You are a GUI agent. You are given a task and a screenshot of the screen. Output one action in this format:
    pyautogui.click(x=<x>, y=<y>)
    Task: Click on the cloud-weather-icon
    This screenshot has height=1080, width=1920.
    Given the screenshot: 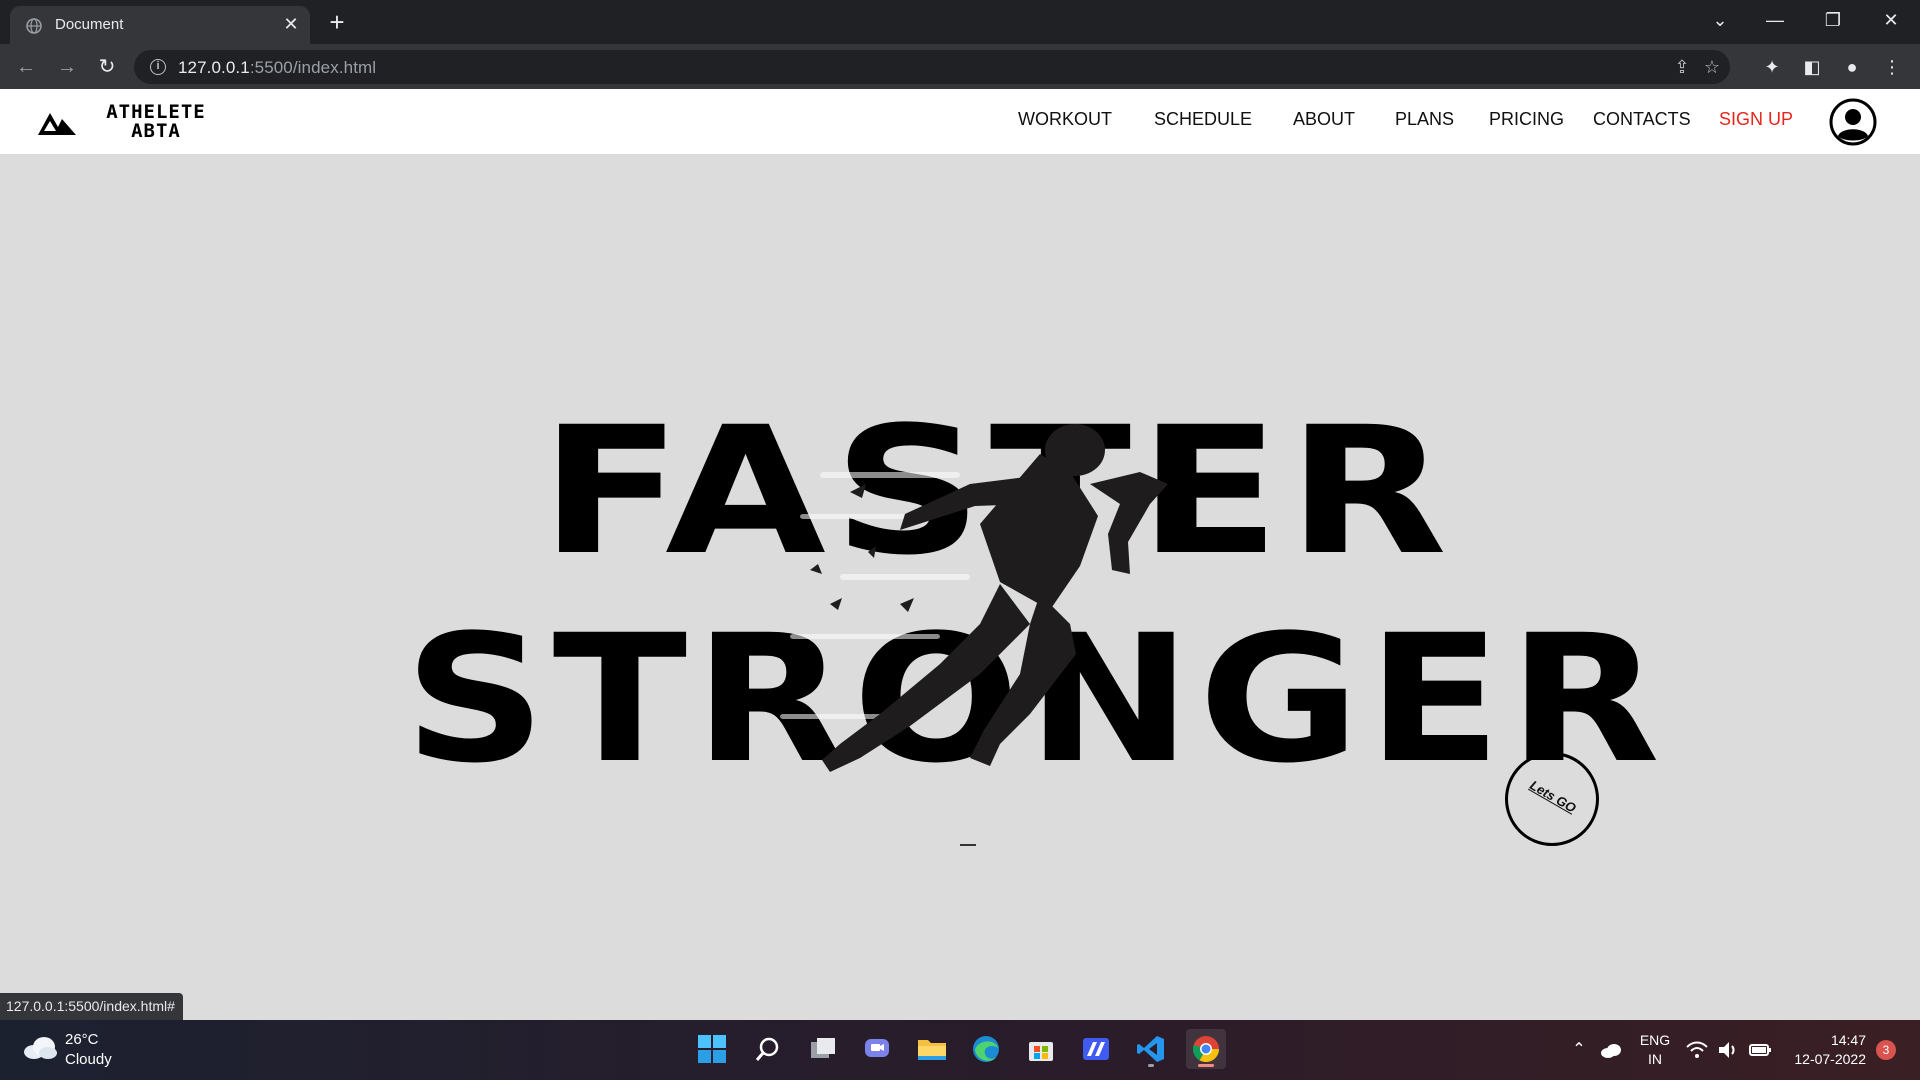 What is the action you would take?
    pyautogui.click(x=40, y=1048)
    